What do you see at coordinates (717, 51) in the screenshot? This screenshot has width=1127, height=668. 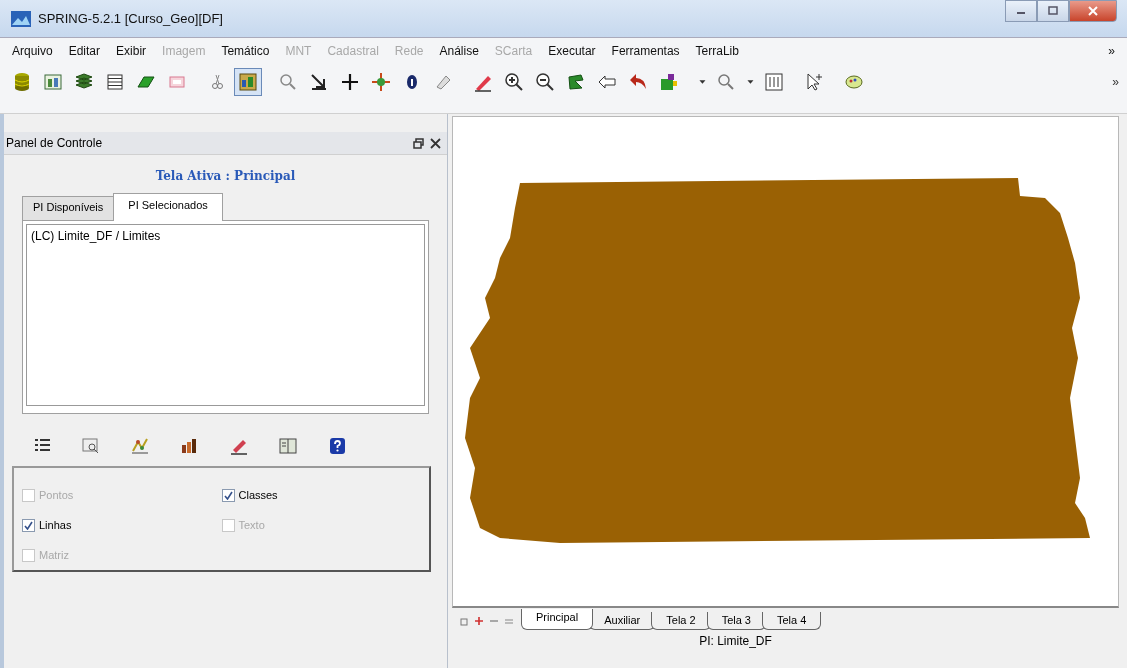 I see `menu-item: TerraLib` at bounding box center [717, 51].